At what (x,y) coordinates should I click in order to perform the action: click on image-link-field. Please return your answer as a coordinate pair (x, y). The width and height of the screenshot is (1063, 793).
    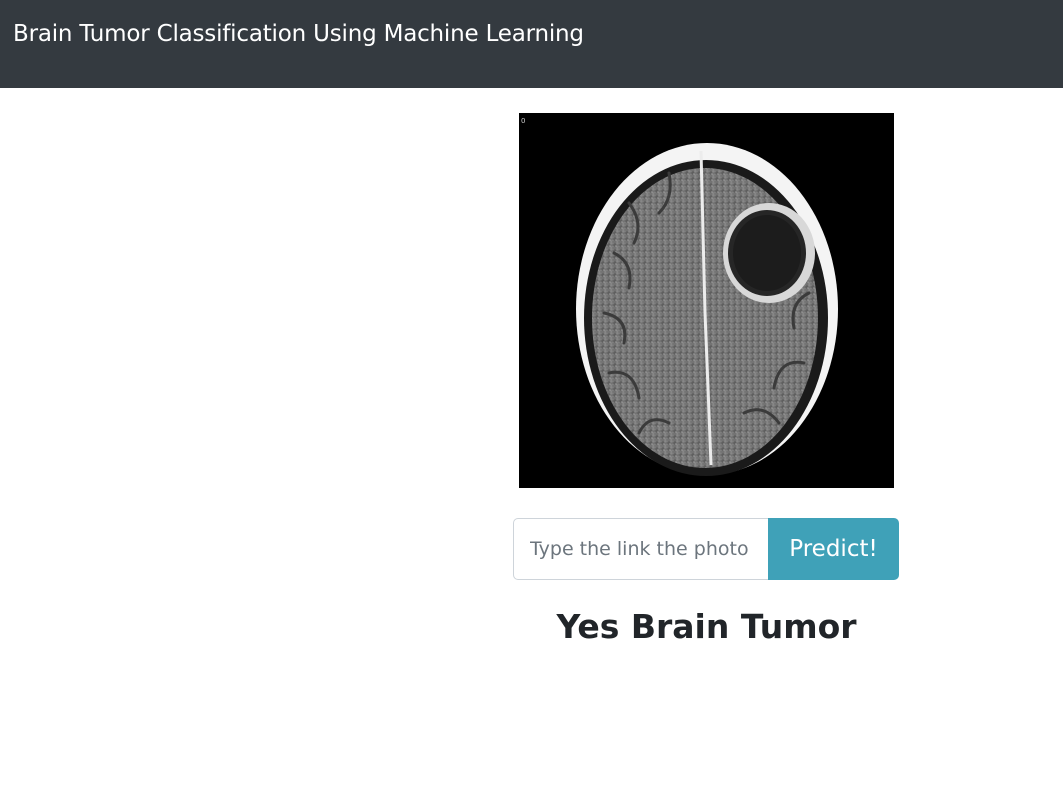
    Looking at the image, I should click on (641, 549).